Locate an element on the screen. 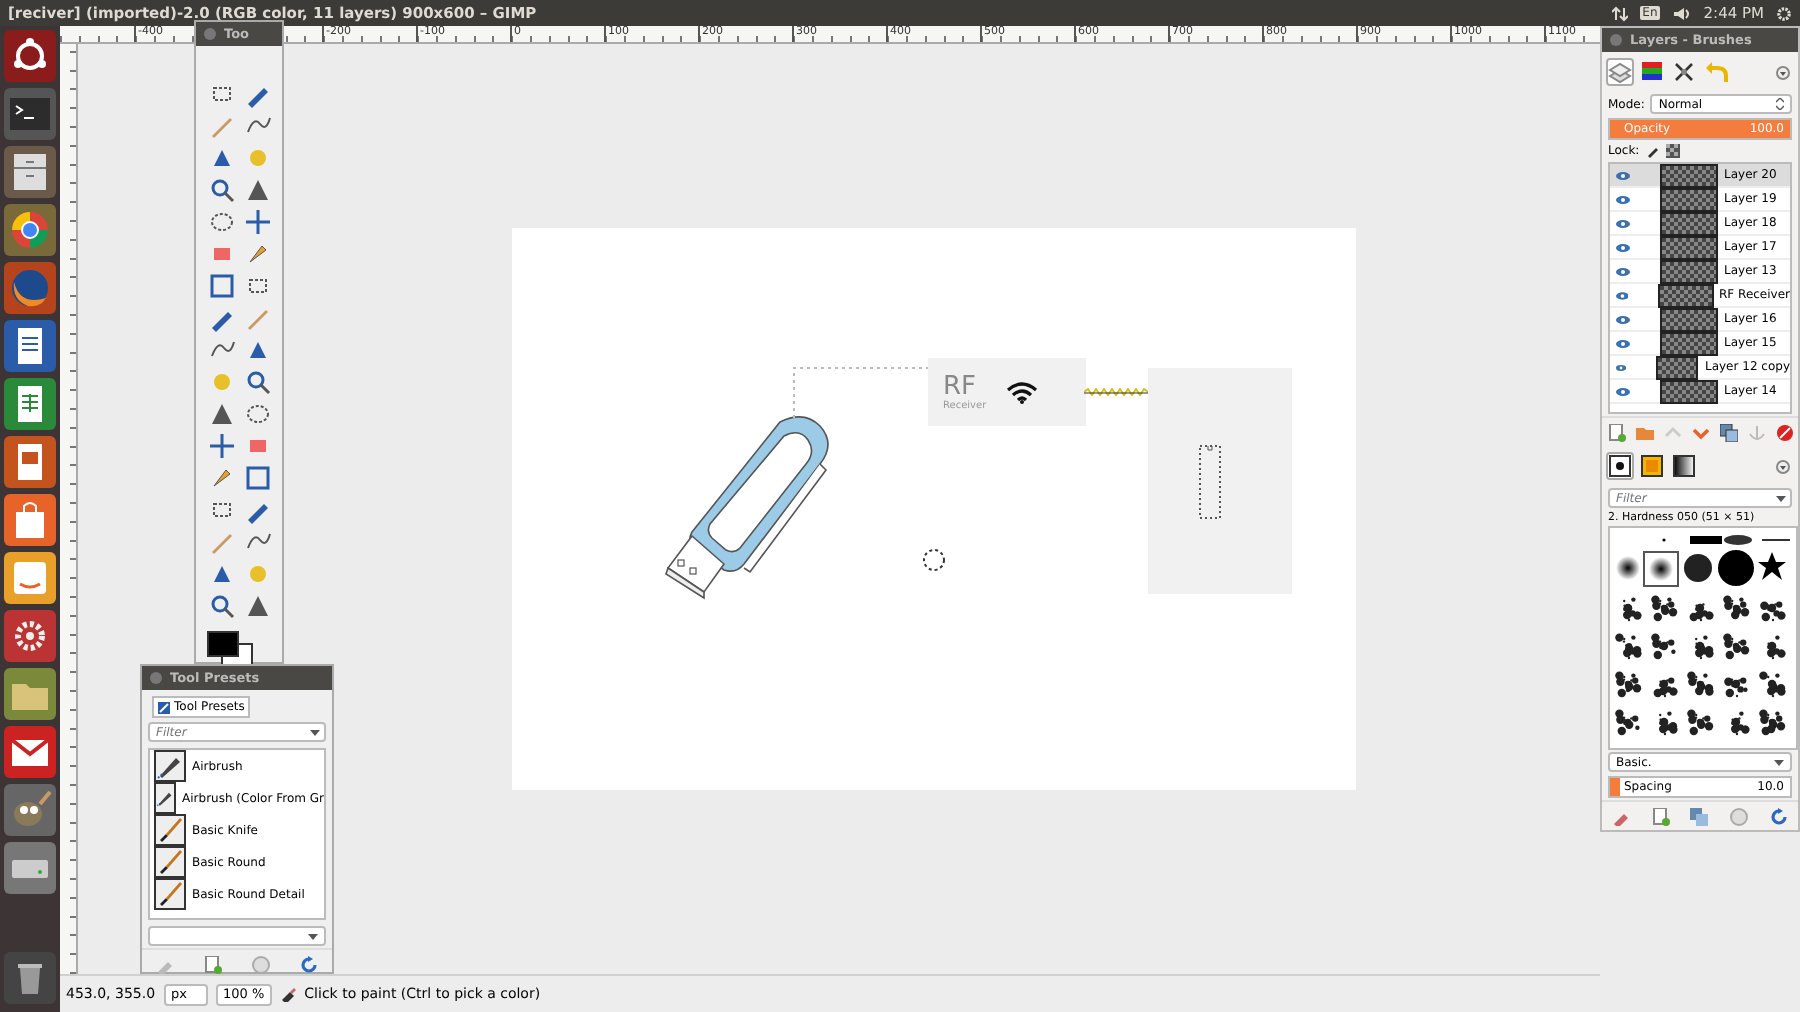  trash-icon is located at coordinates (30, 978).